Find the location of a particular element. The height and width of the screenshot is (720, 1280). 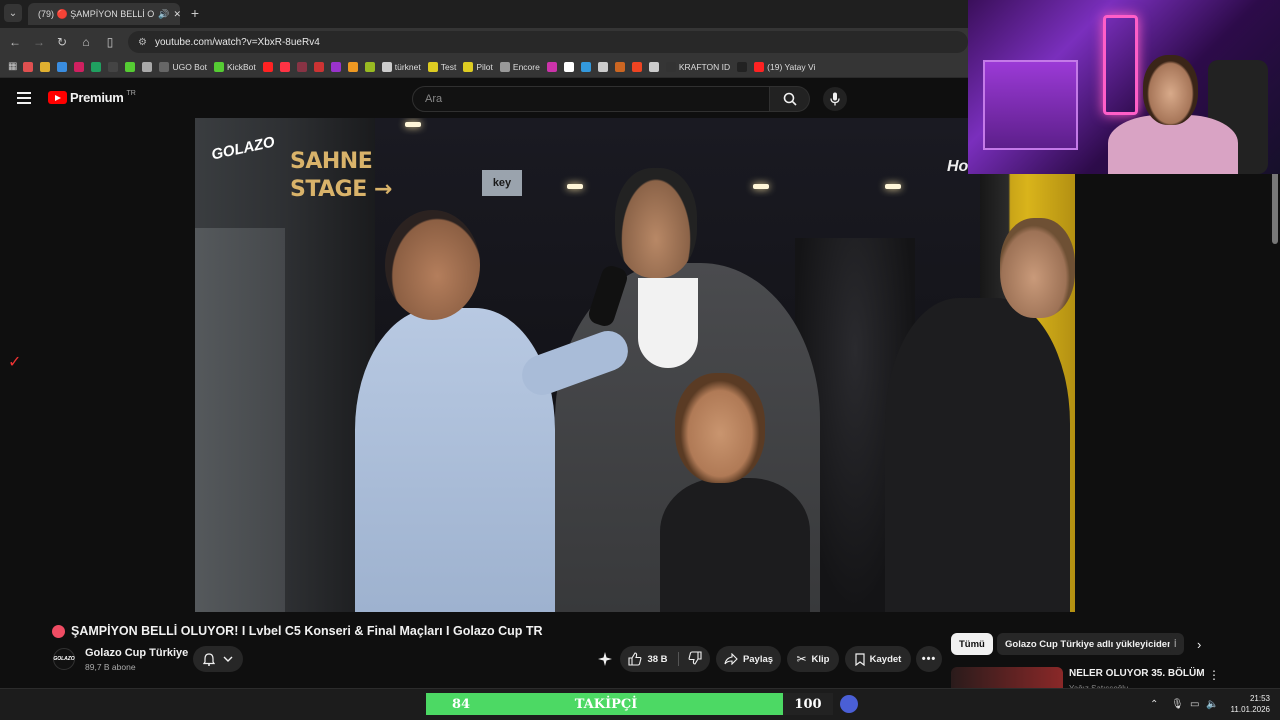

bookmark-label: KRAFTON ID is located at coordinates (704, 66).